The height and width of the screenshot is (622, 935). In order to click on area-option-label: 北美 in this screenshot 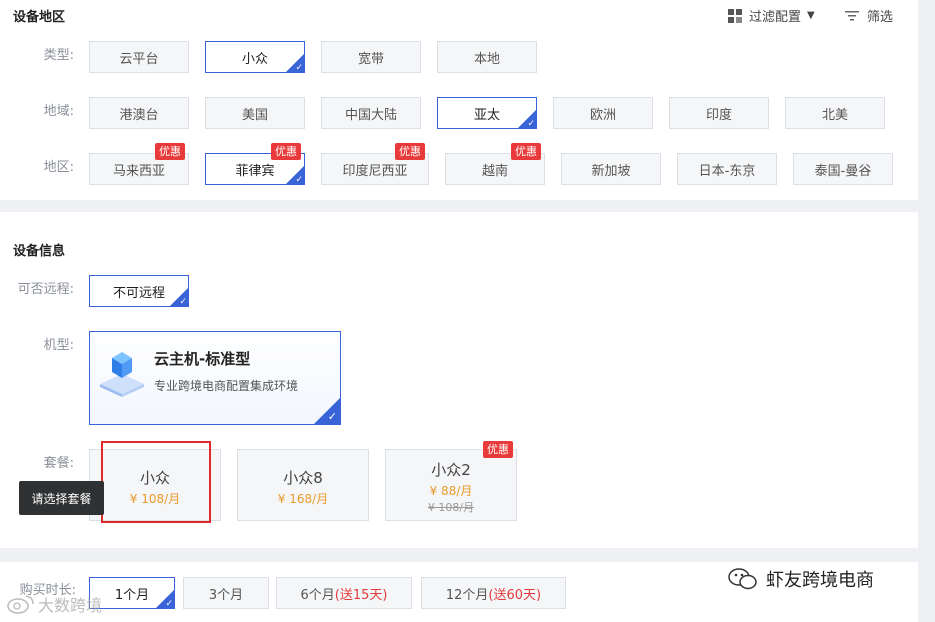, I will do `click(834, 115)`.